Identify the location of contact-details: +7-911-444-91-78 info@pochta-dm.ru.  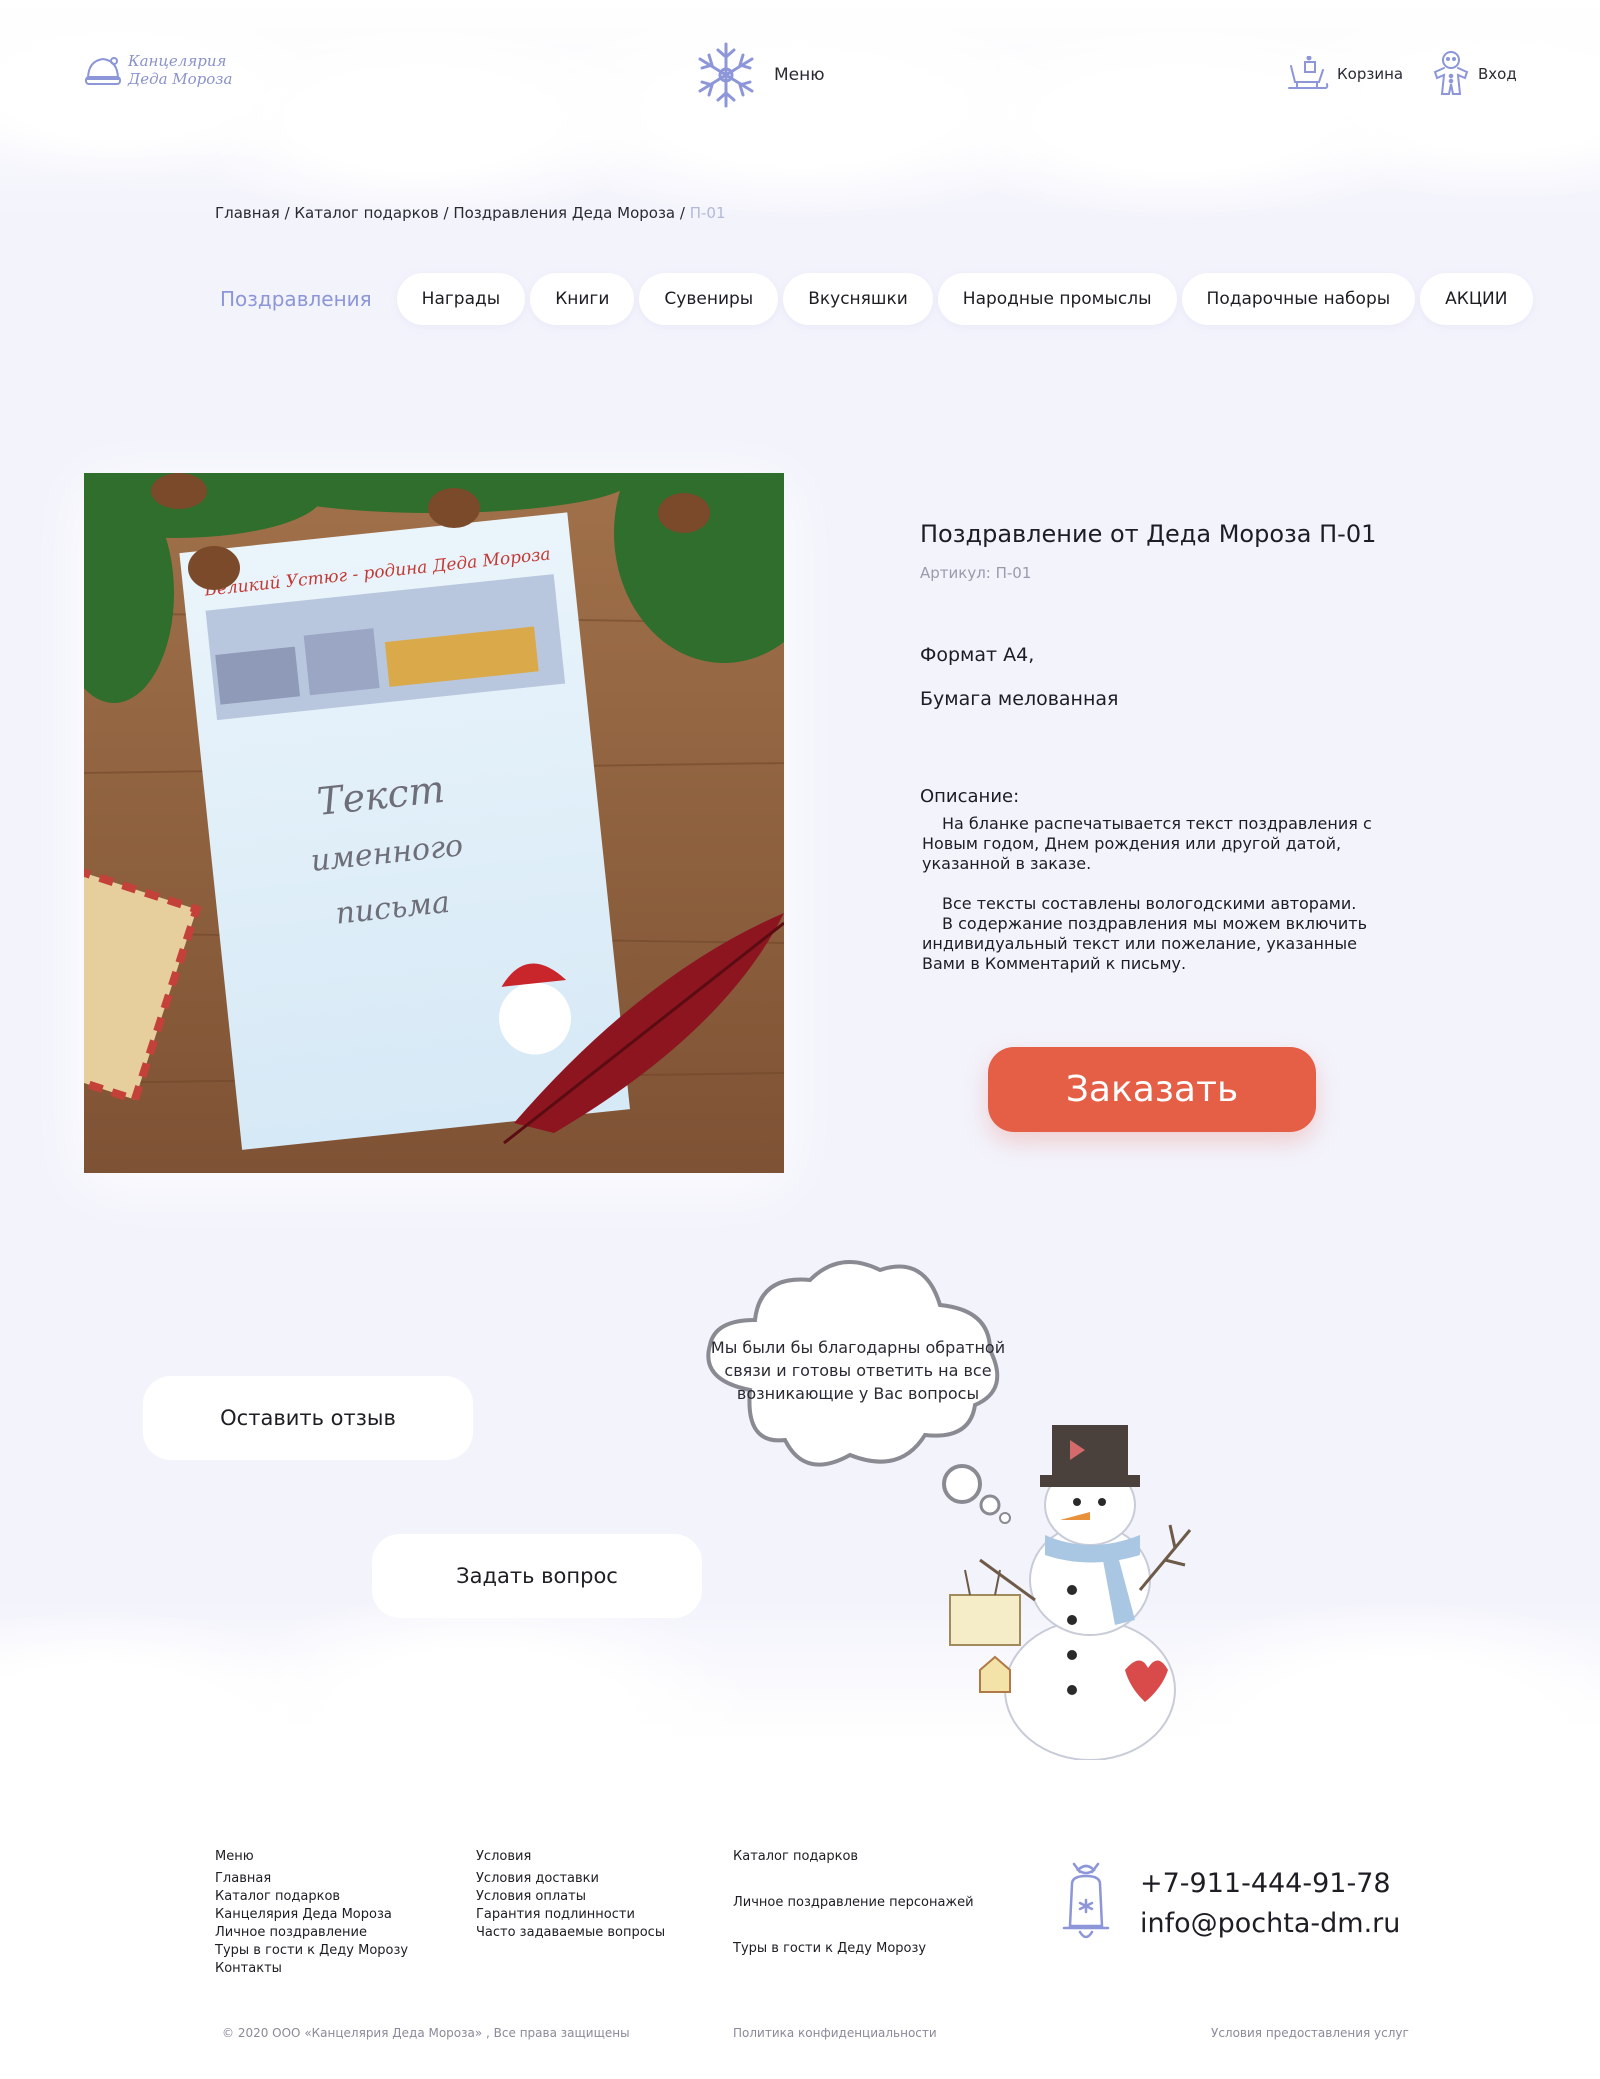
(1270, 1904).